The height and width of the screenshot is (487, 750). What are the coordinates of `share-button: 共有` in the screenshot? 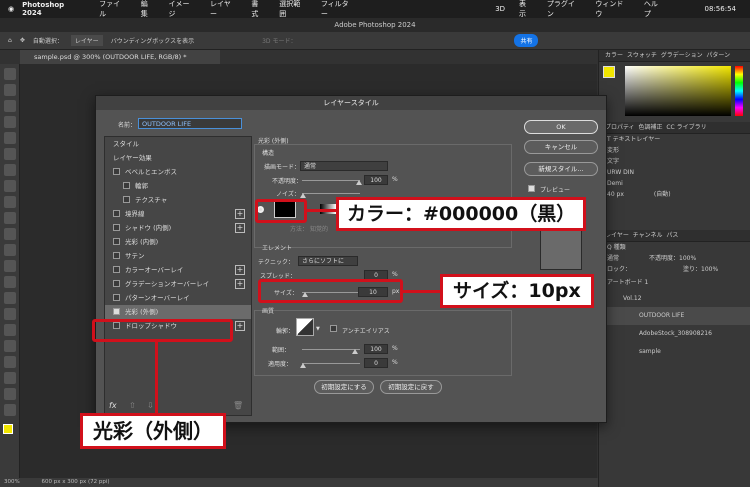 It's located at (526, 40).